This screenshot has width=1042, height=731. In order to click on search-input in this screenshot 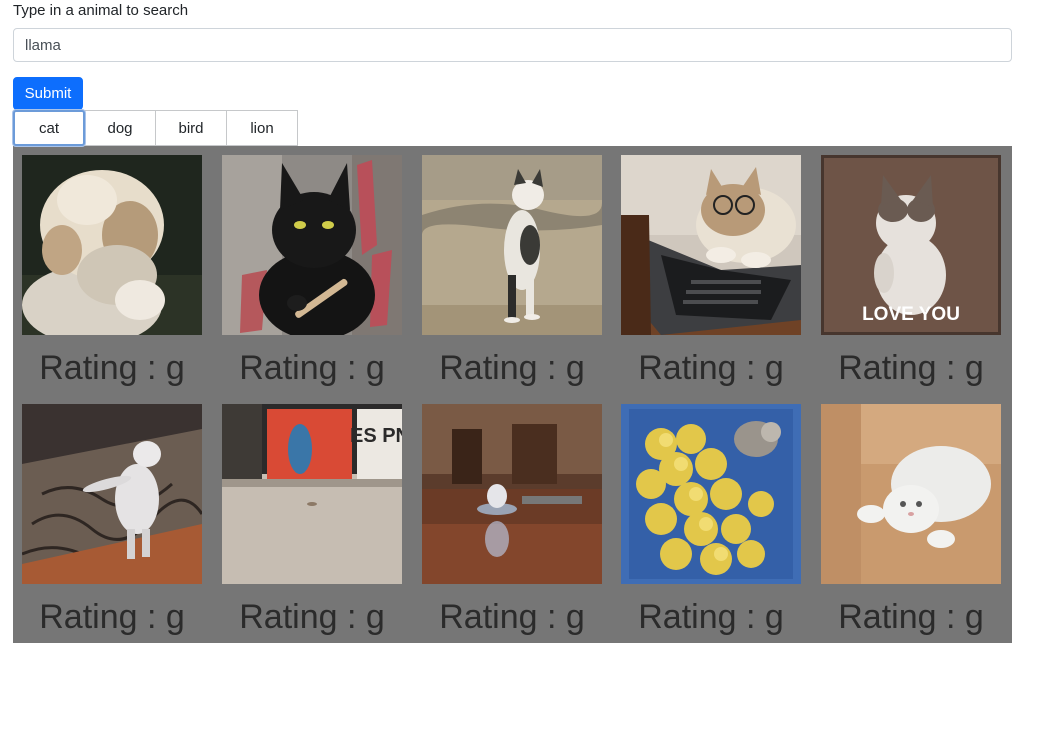, I will do `click(512, 45)`.